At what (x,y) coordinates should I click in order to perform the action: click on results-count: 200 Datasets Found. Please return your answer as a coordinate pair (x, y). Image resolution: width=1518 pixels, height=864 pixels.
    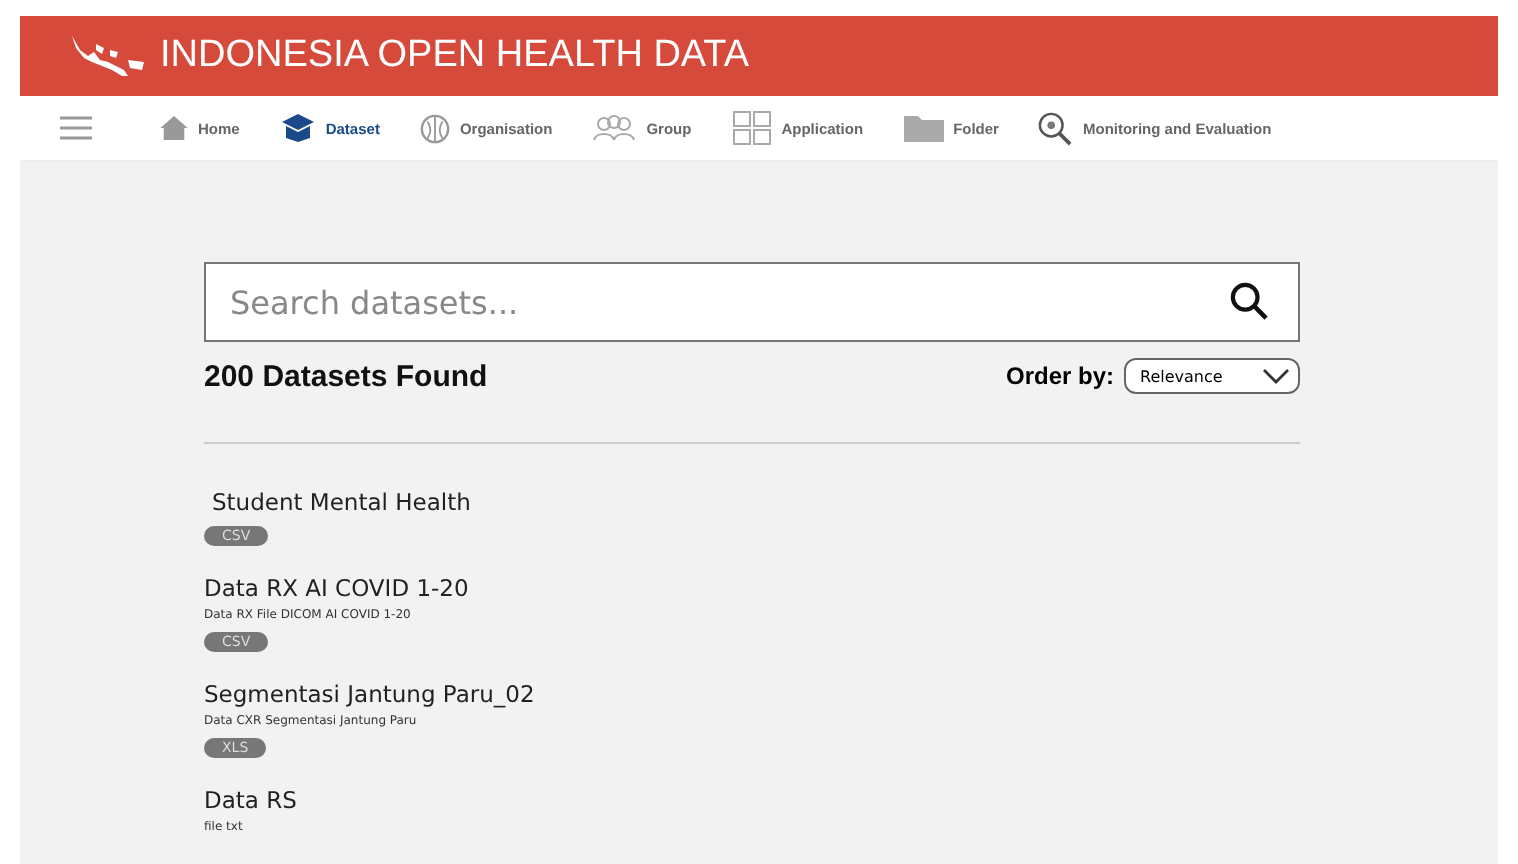
    Looking at the image, I should click on (347, 376).